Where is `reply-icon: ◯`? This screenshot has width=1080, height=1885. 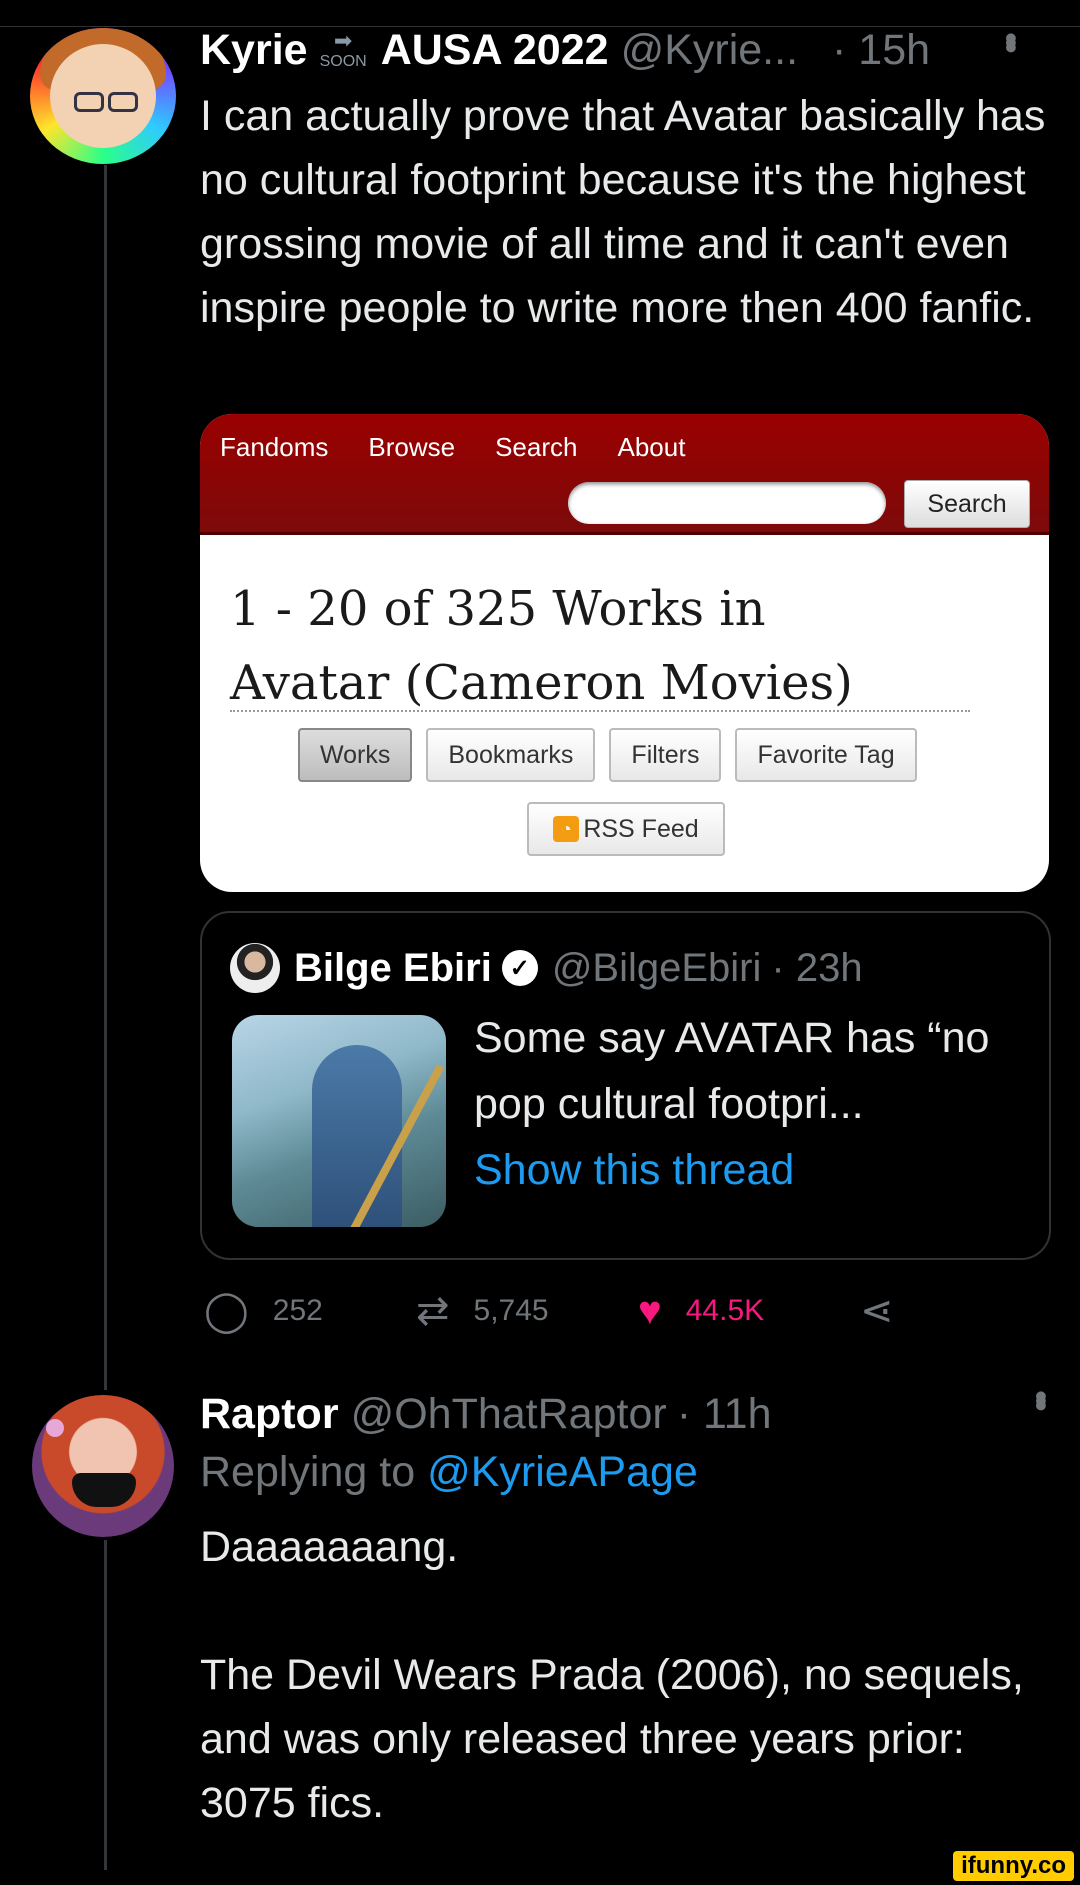 reply-icon: ◯ is located at coordinates (226, 1311).